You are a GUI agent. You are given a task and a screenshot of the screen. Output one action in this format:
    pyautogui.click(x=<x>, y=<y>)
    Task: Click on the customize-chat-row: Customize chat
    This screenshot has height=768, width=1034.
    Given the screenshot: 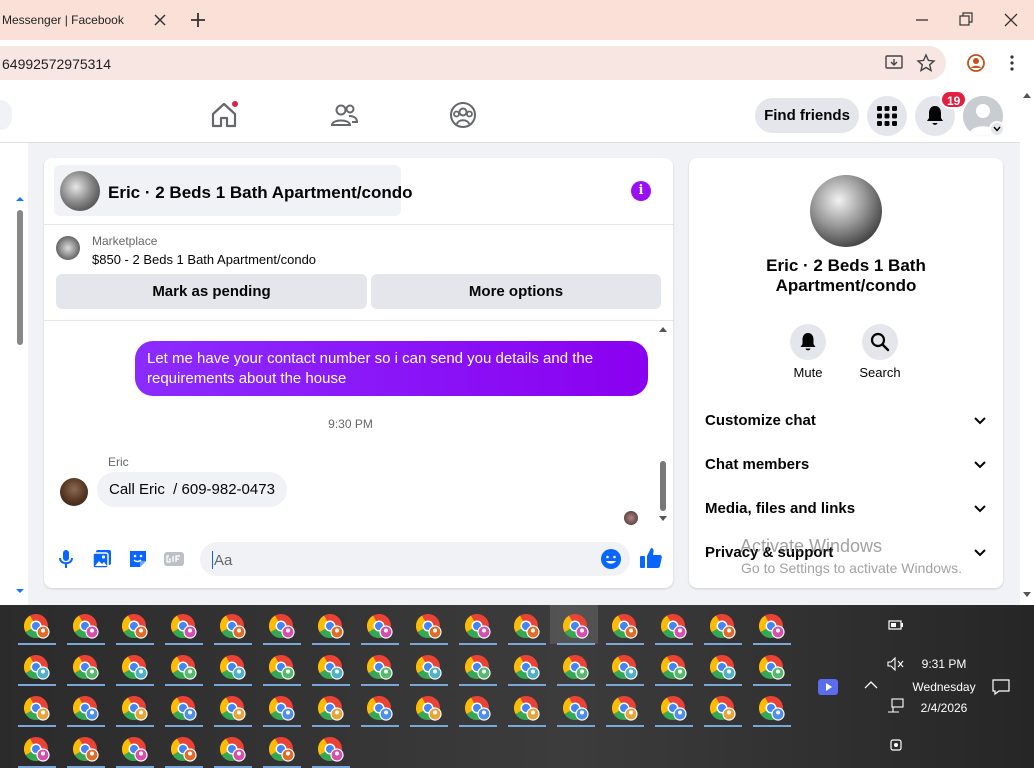 What is the action you would take?
    pyautogui.click(x=847, y=421)
    